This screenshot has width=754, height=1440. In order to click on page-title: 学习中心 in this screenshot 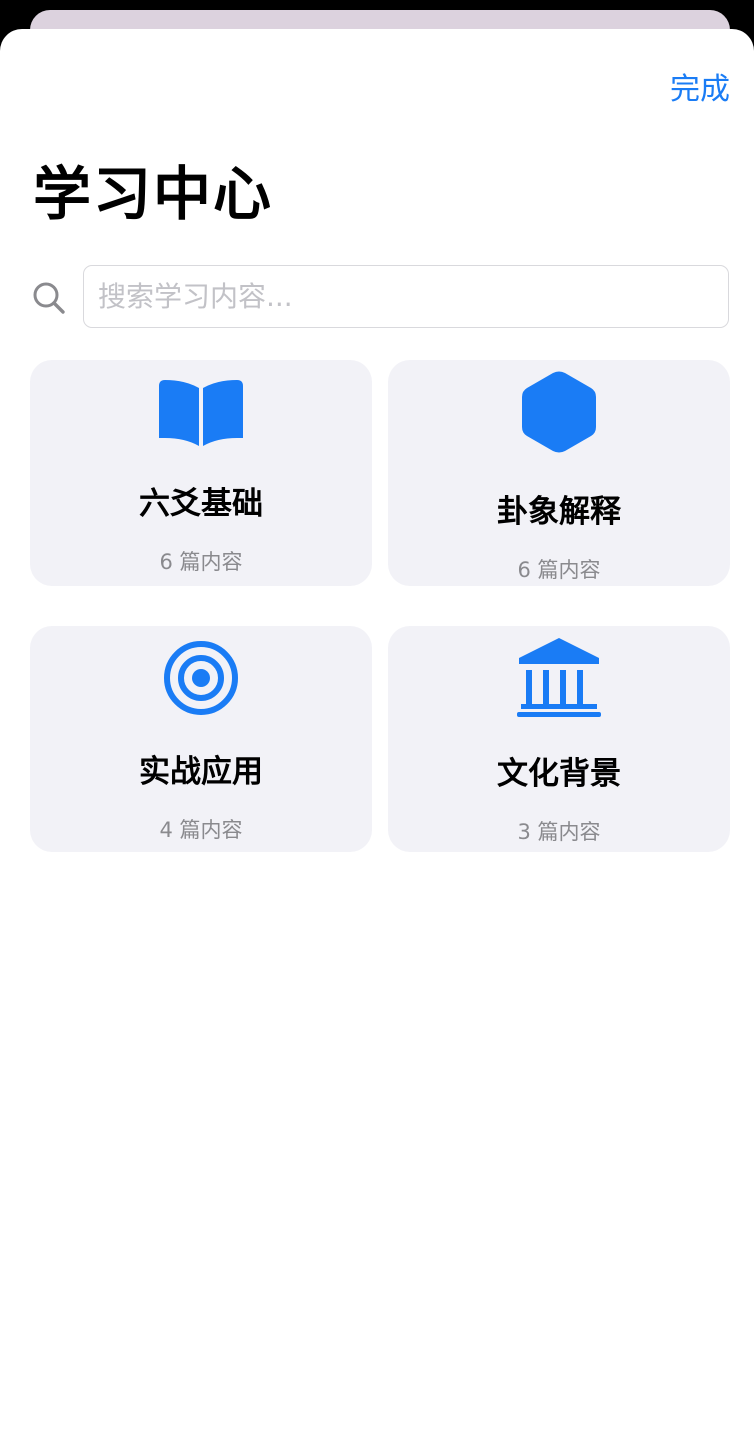, I will do `click(153, 194)`.